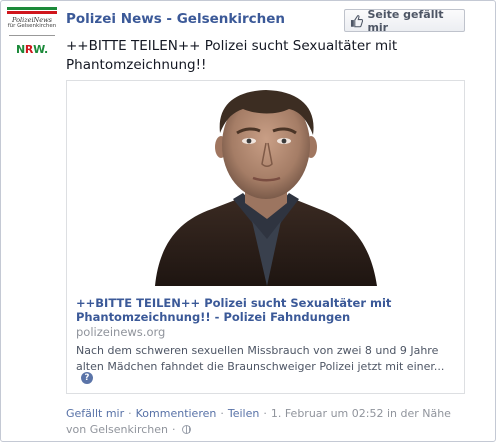 The width and height of the screenshot is (496, 442). I want to click on question-icon: ?, so click(87, 378).